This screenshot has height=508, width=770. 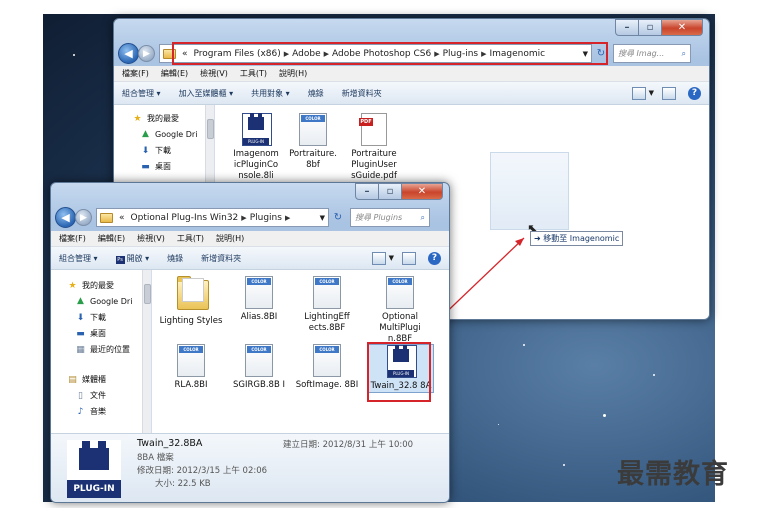 What do you see at coordinates (409, 258) in the screenshot?
I see `preview-pane-icon` at bounding box center [409, 258].